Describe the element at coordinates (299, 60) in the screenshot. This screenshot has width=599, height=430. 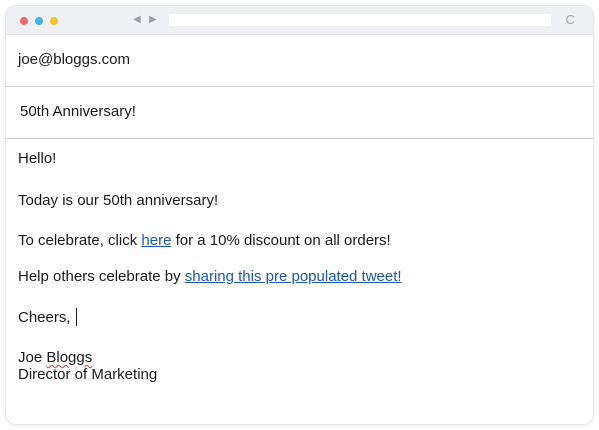
I see `to-field: joe@bloggs.com` at that location.